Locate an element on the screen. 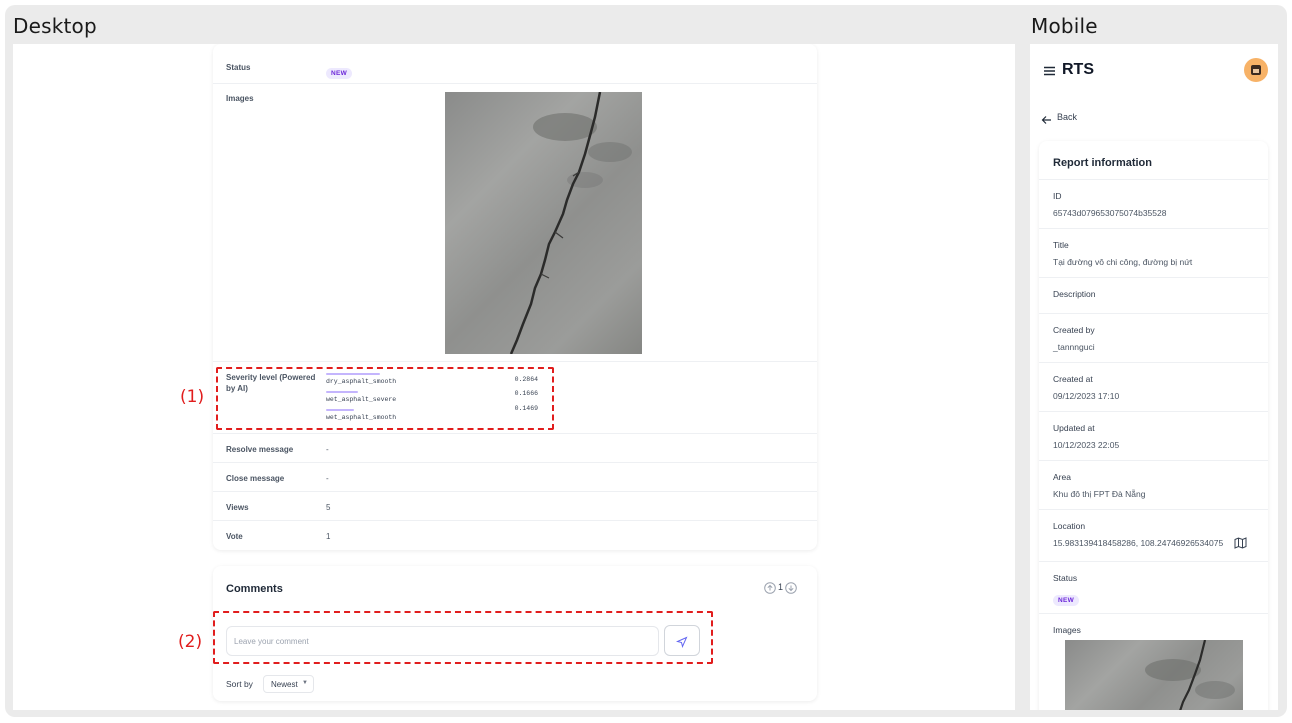  downvote-icon is located at coordinates (791, 587).